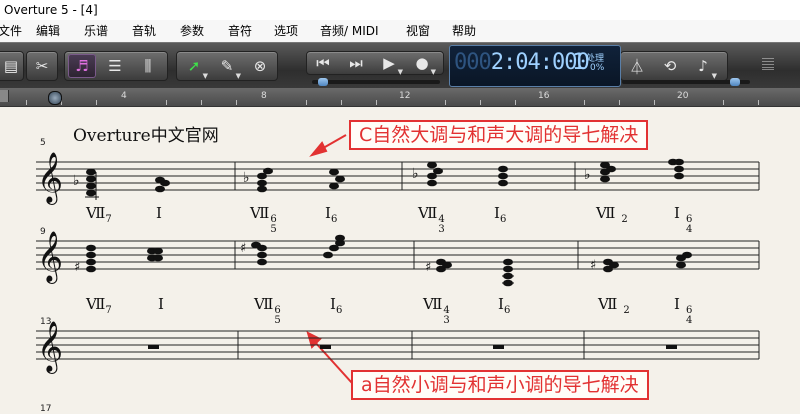 This screenshot has height=414, width=800. I want to click on ruler-number: 12, so click(405, 96).